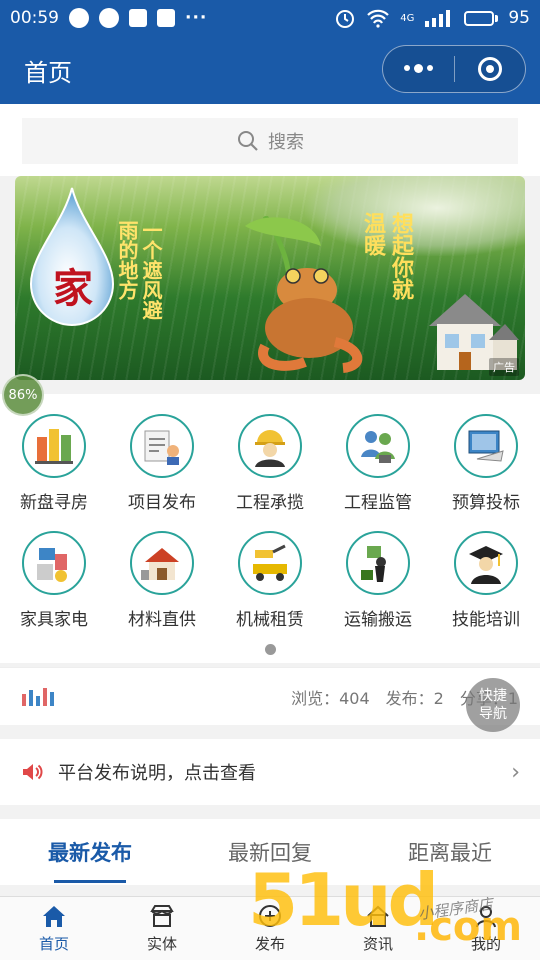 The width and height of the screenshot is (540, 960). Describe the element at coordinates (270, 503) in the screenshot. I see `category-label: 工程承揽` at that location.